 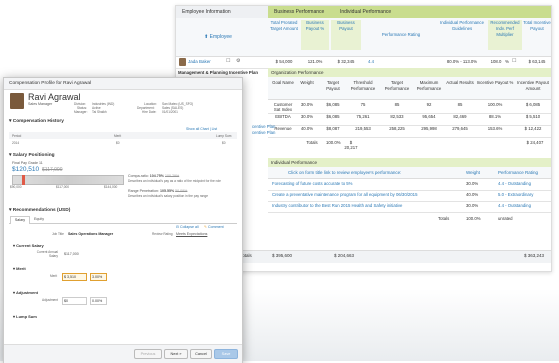 I want to click on chevron-right-icon: », so click(x=180, y=354).